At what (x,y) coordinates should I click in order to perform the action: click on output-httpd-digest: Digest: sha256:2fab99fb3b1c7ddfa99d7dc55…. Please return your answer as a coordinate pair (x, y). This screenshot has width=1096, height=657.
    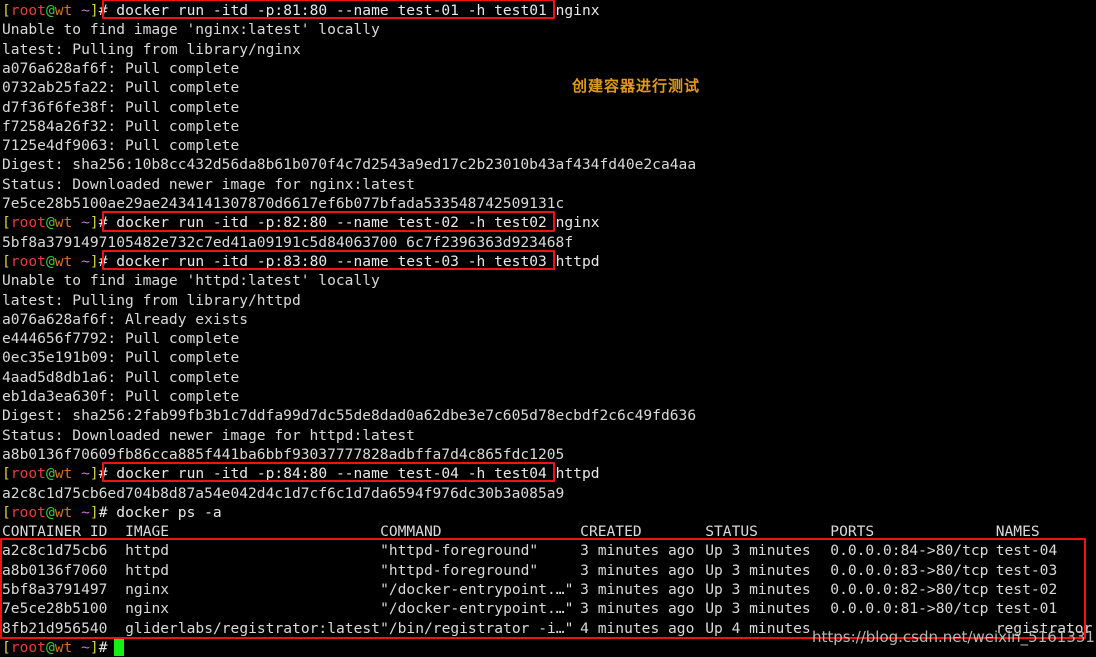
    Looking at the image, I should click on (349, 416).